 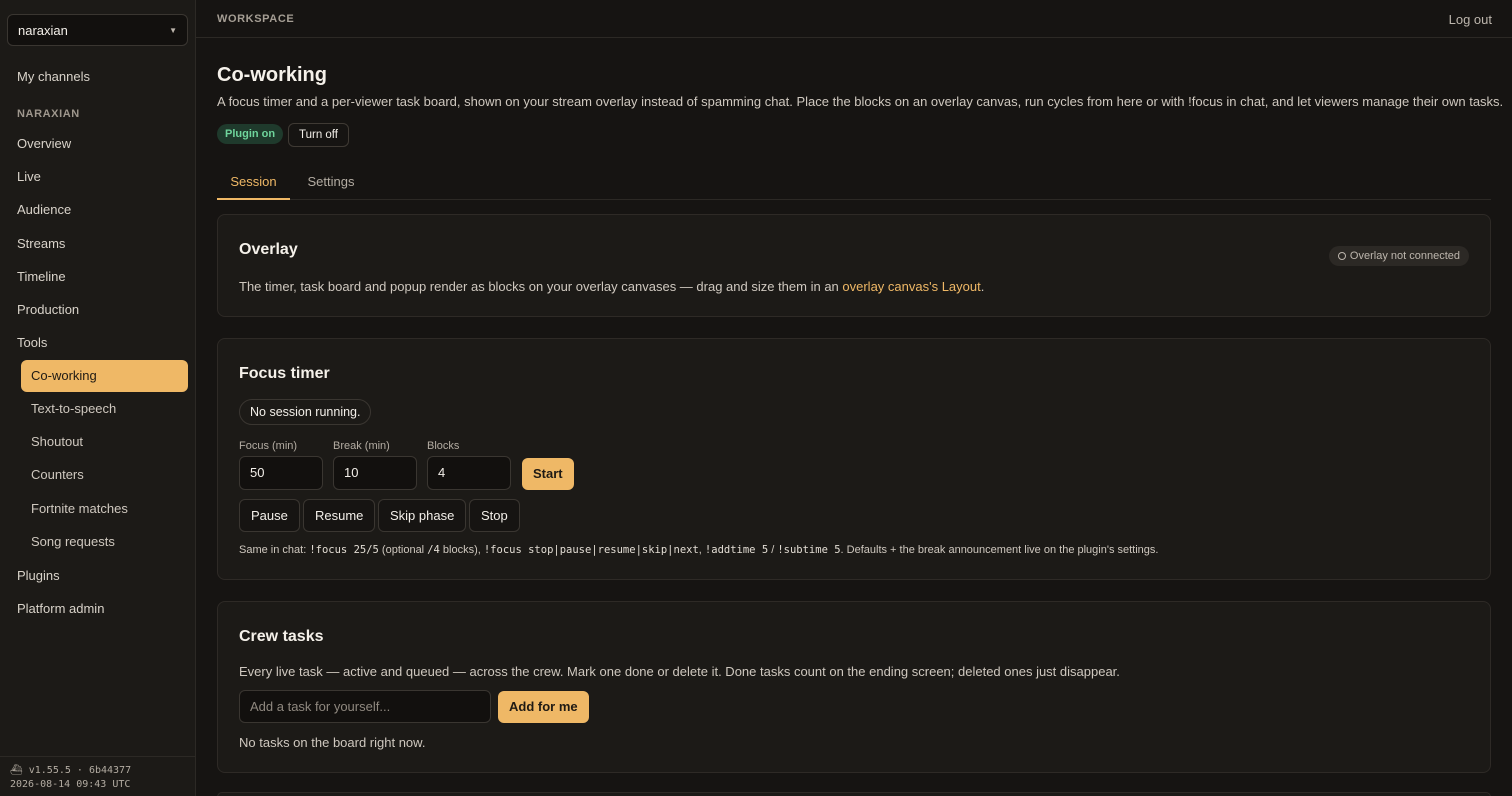 What do you see at coordinates (173, 30) in the screenshot?
I see `chevron-down-icon: ▼` at bounding box center [173, 30].